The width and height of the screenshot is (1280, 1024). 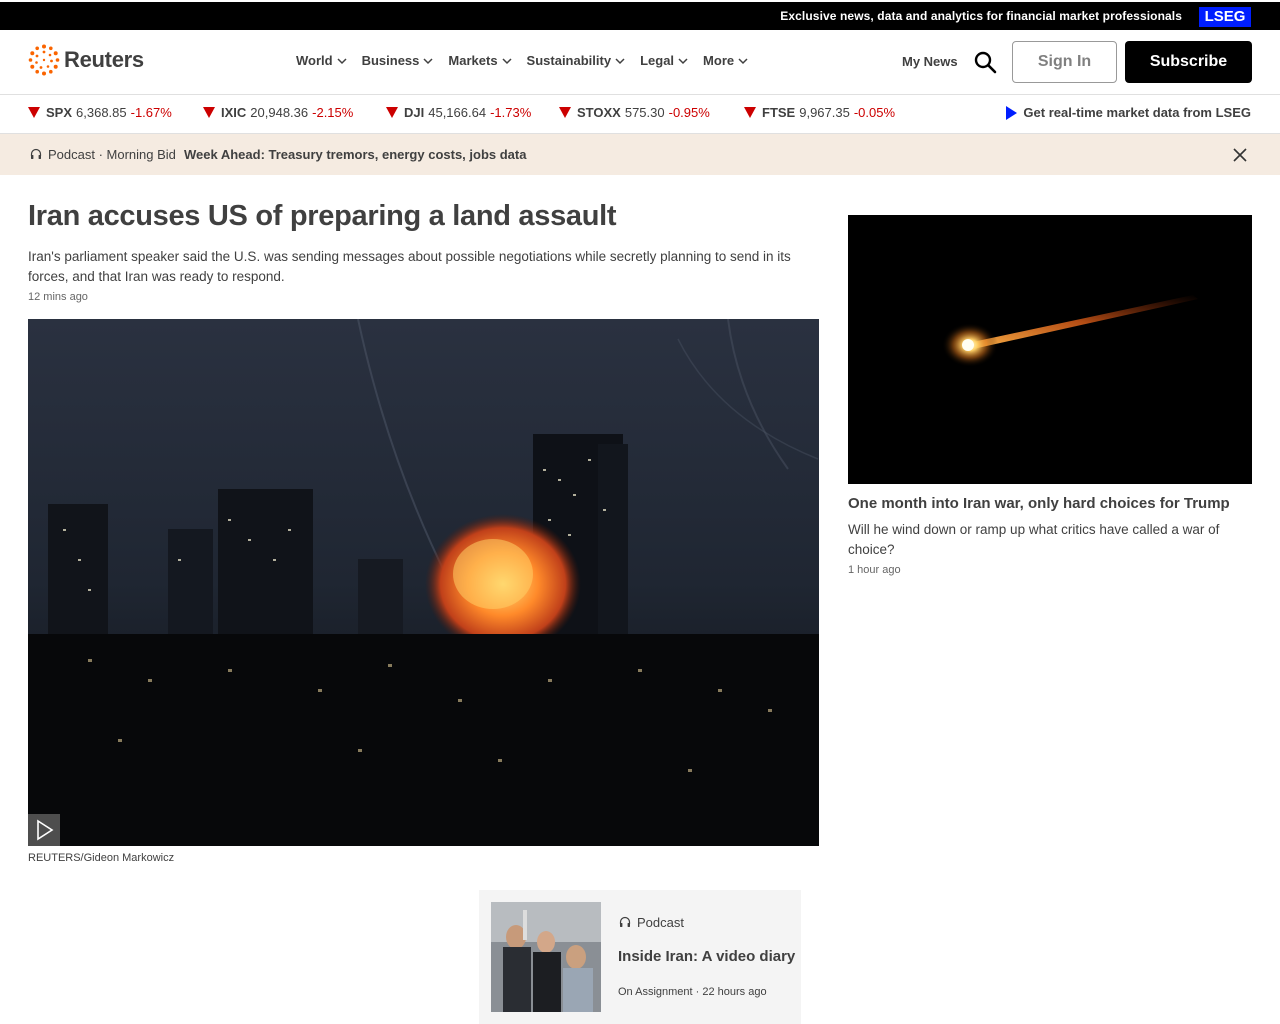 I want to click on logo-text: Reuters, so click(x=104, y=59).